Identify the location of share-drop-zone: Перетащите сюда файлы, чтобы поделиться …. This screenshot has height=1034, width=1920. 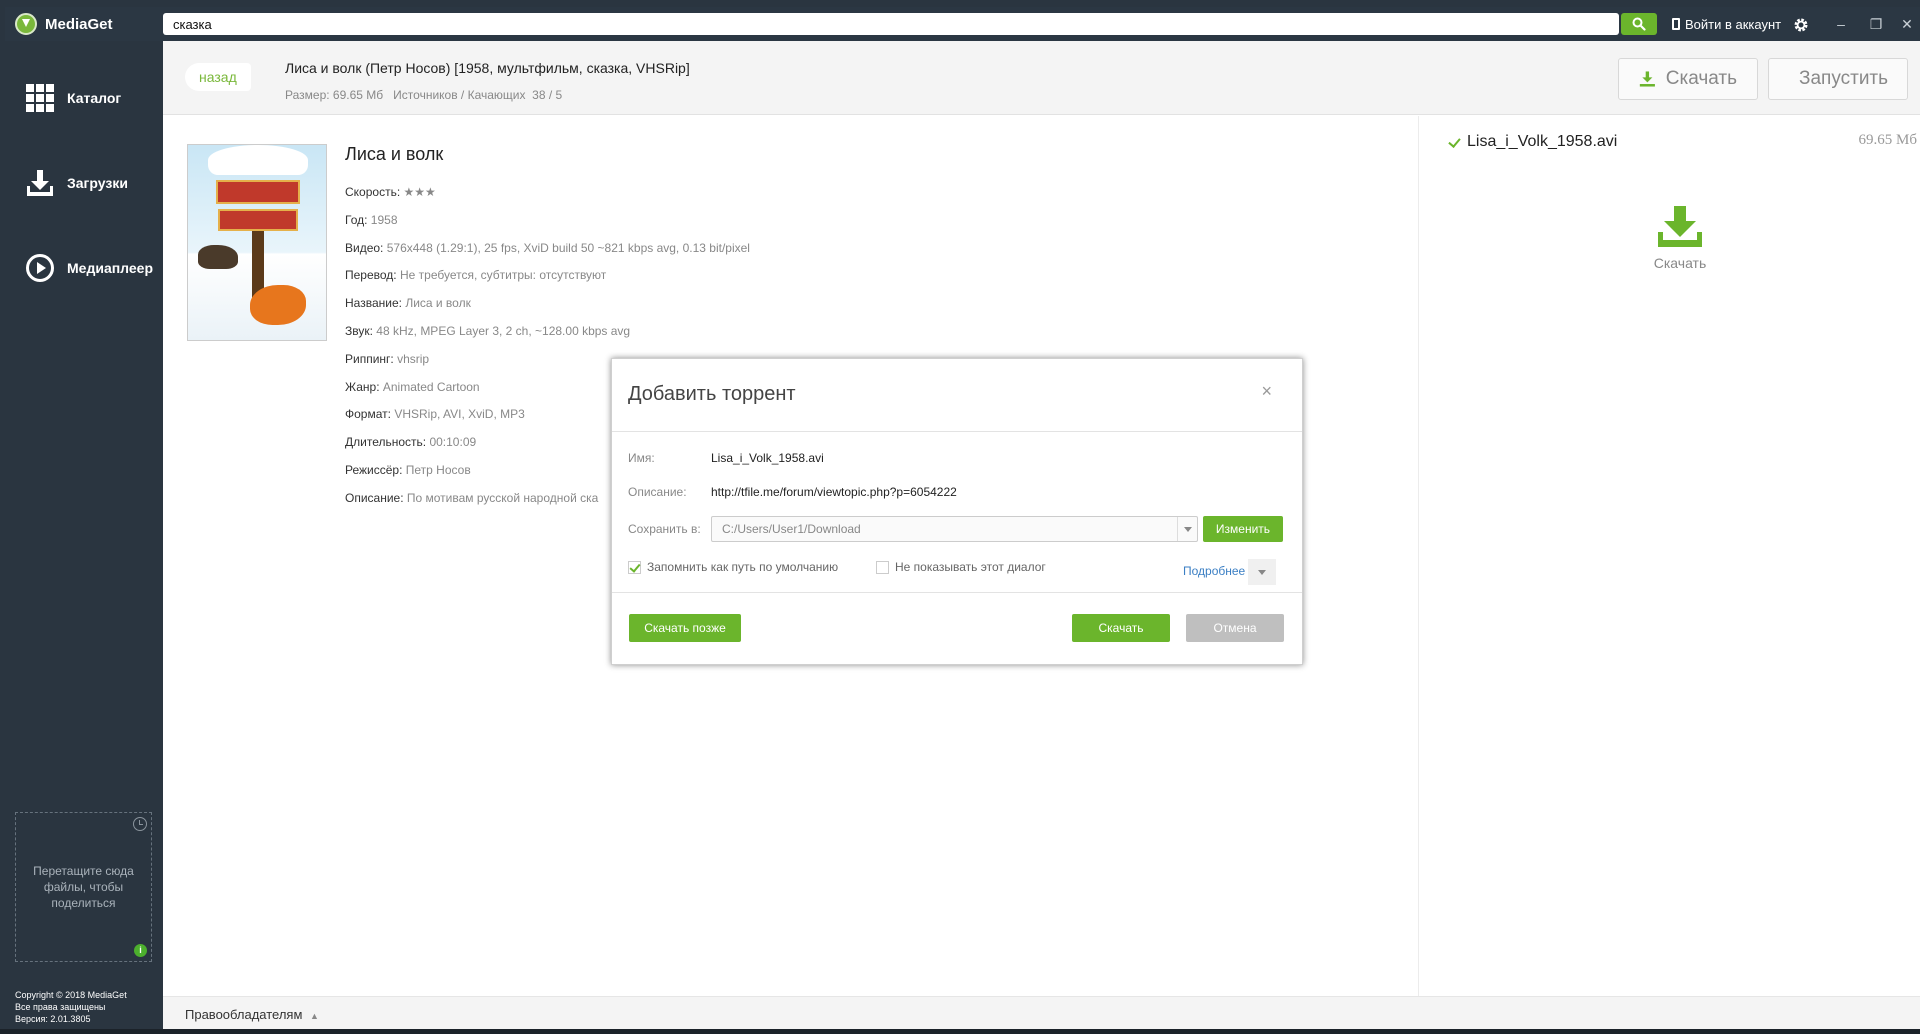
(83, 887).